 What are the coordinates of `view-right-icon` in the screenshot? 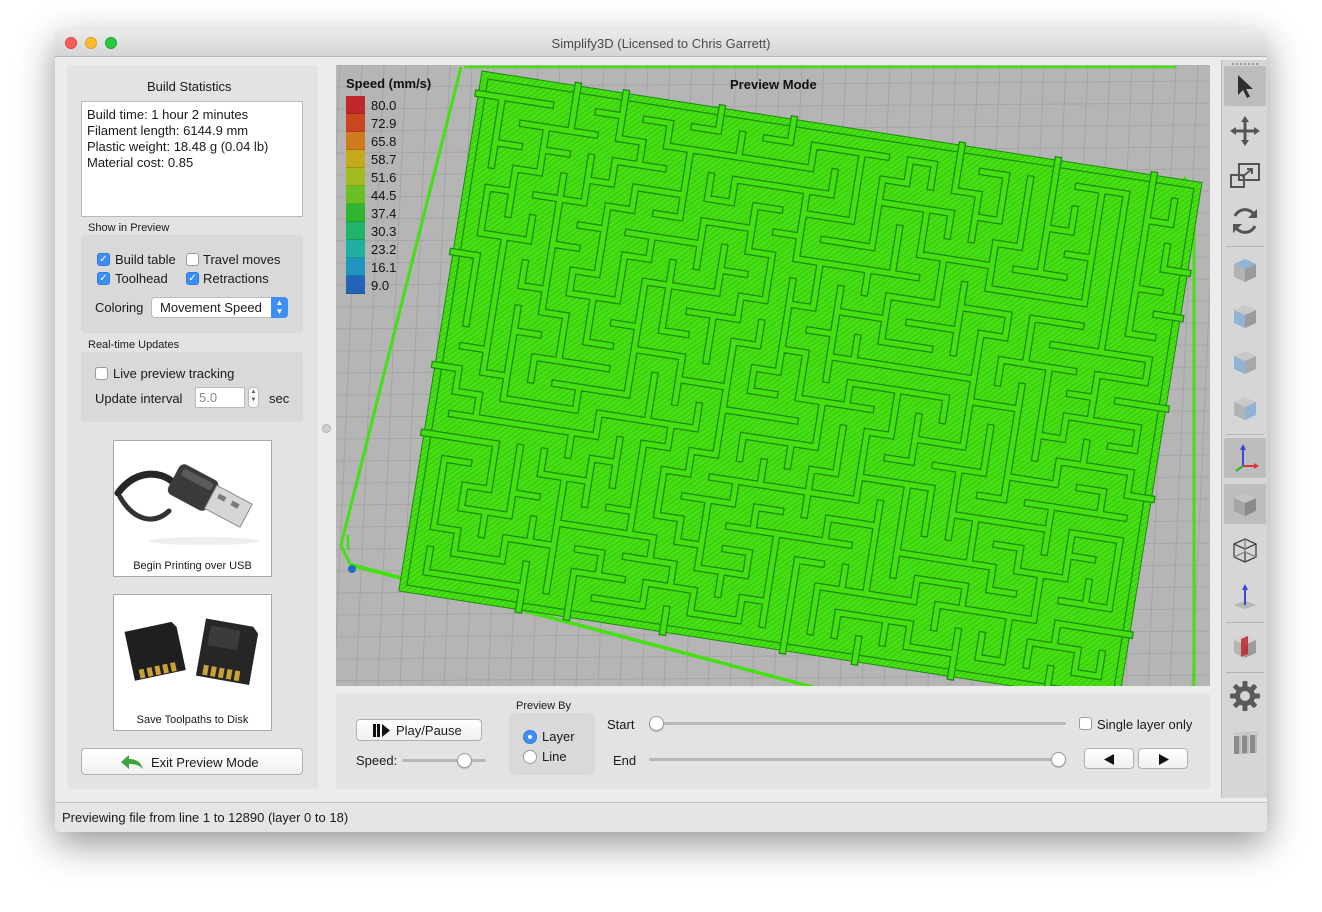 It's located at (1245, 408).